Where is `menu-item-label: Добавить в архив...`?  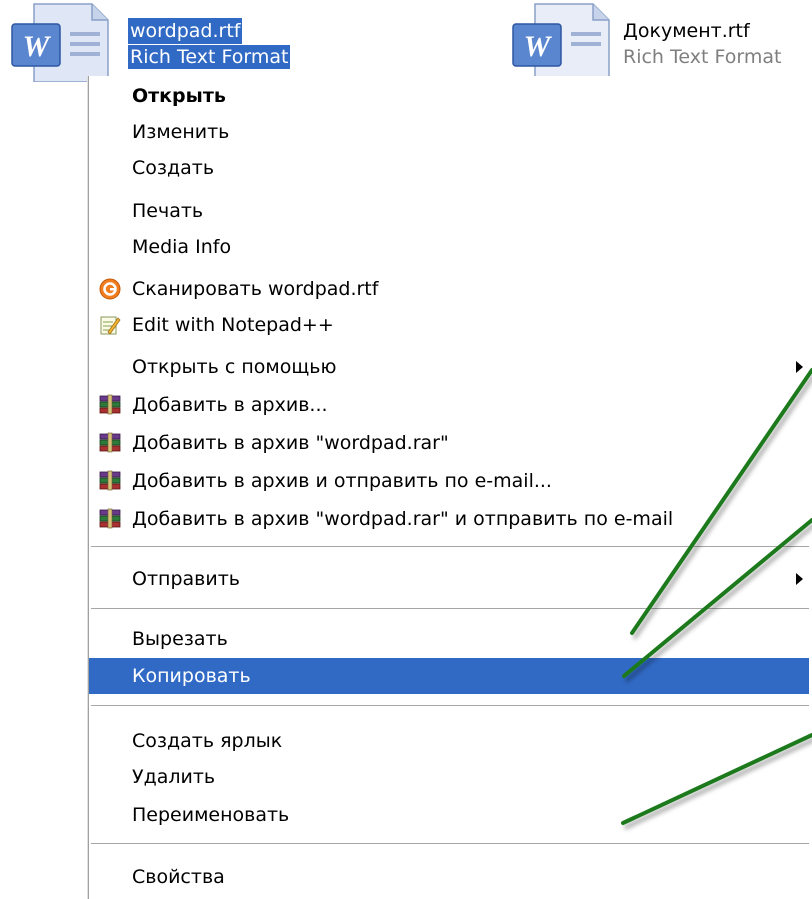
menu-item-label: Добавить в архив... is located at coordinates (230, 405).